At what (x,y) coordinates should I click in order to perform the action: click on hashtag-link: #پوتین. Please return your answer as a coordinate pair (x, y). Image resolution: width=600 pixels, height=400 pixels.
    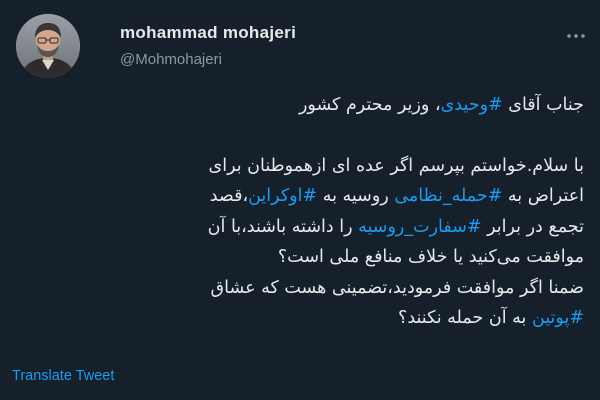
    Looking at the image, I should click on (558, 318).